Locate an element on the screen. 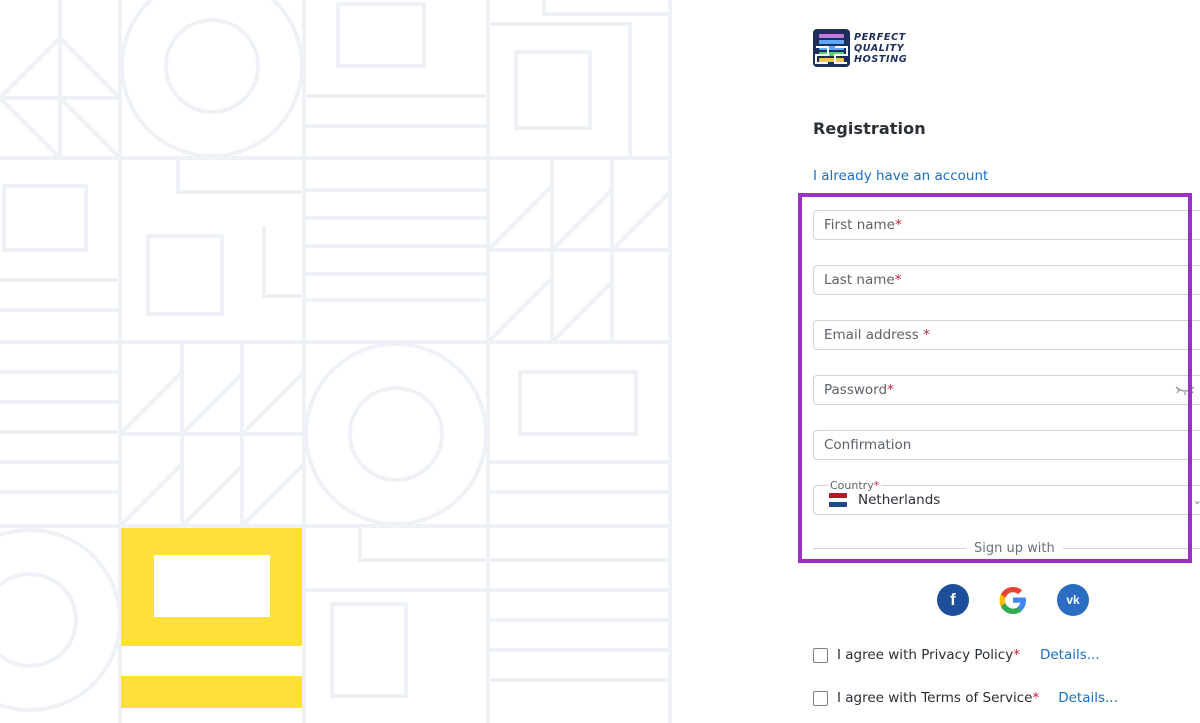 The width and height of the screenshot is (1200, 723). privacy-policy-label: I agree with Privacy Policy is located at coordinates (925, 655).